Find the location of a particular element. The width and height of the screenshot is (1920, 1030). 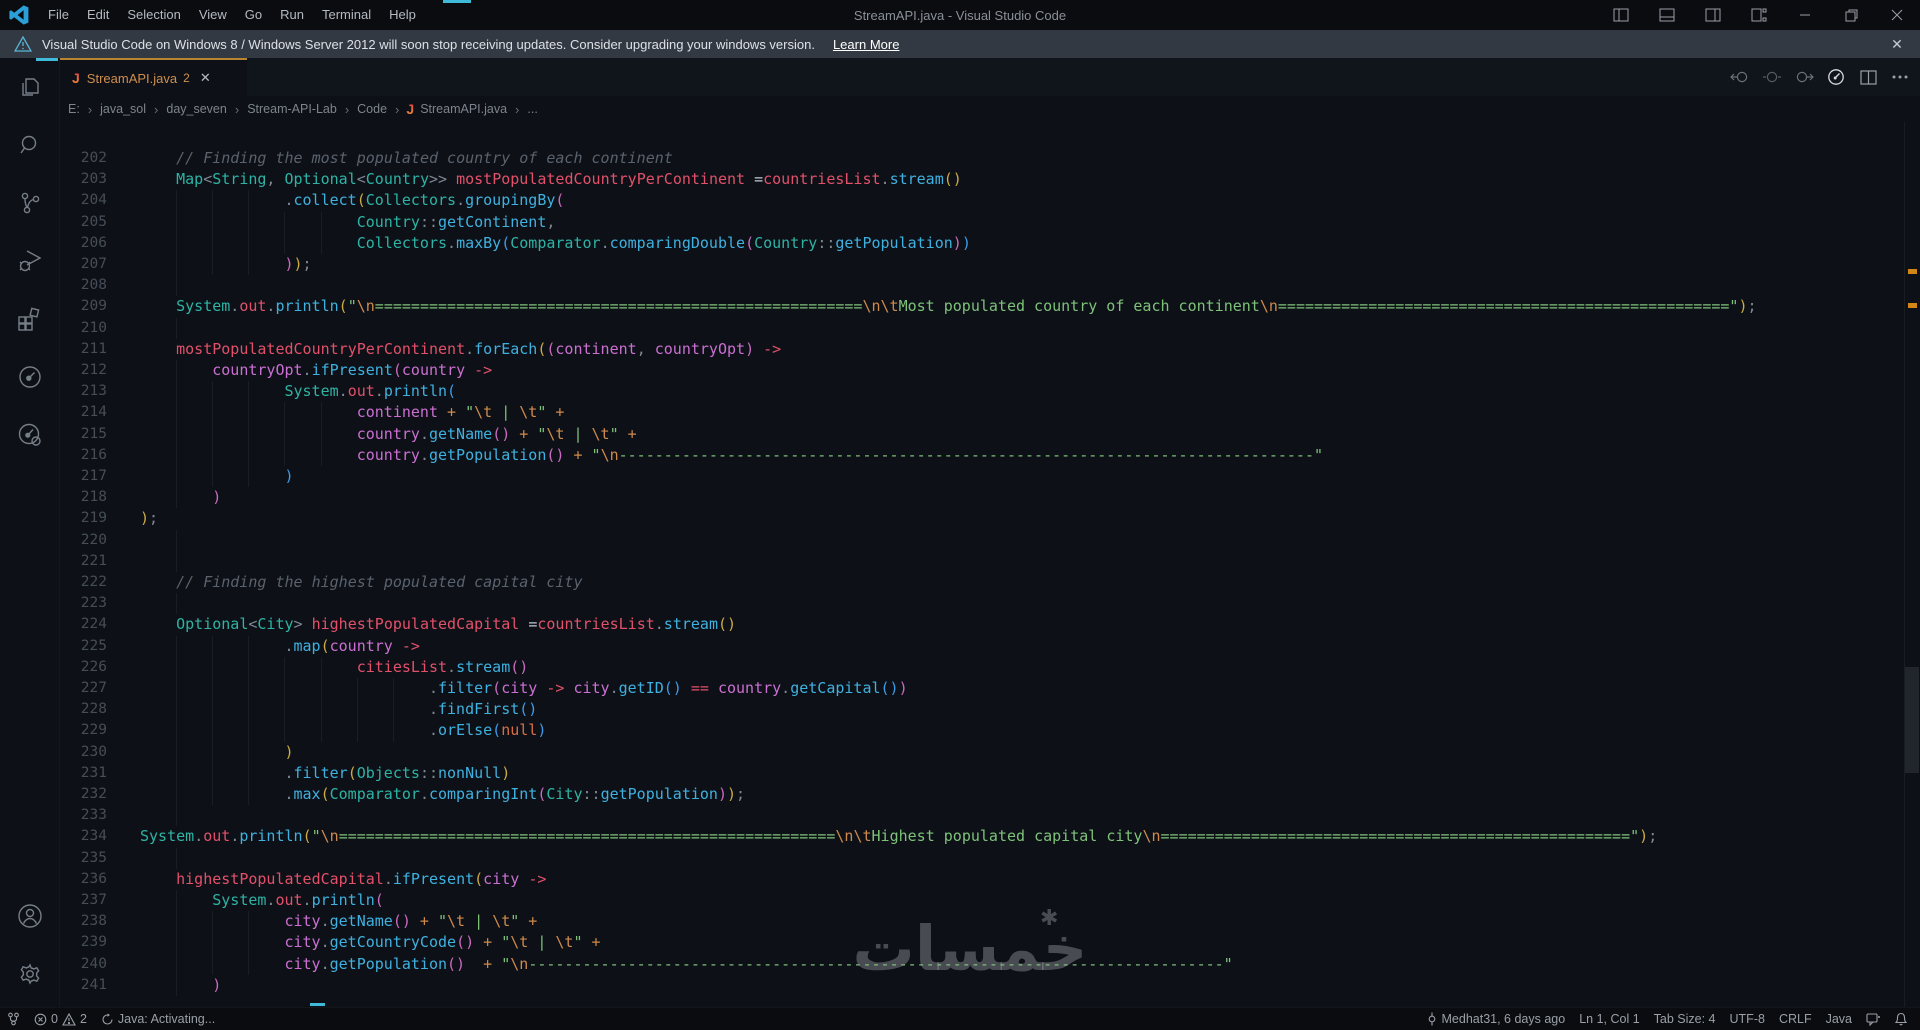

line-number: 206 is located at coordinates (93, 242).